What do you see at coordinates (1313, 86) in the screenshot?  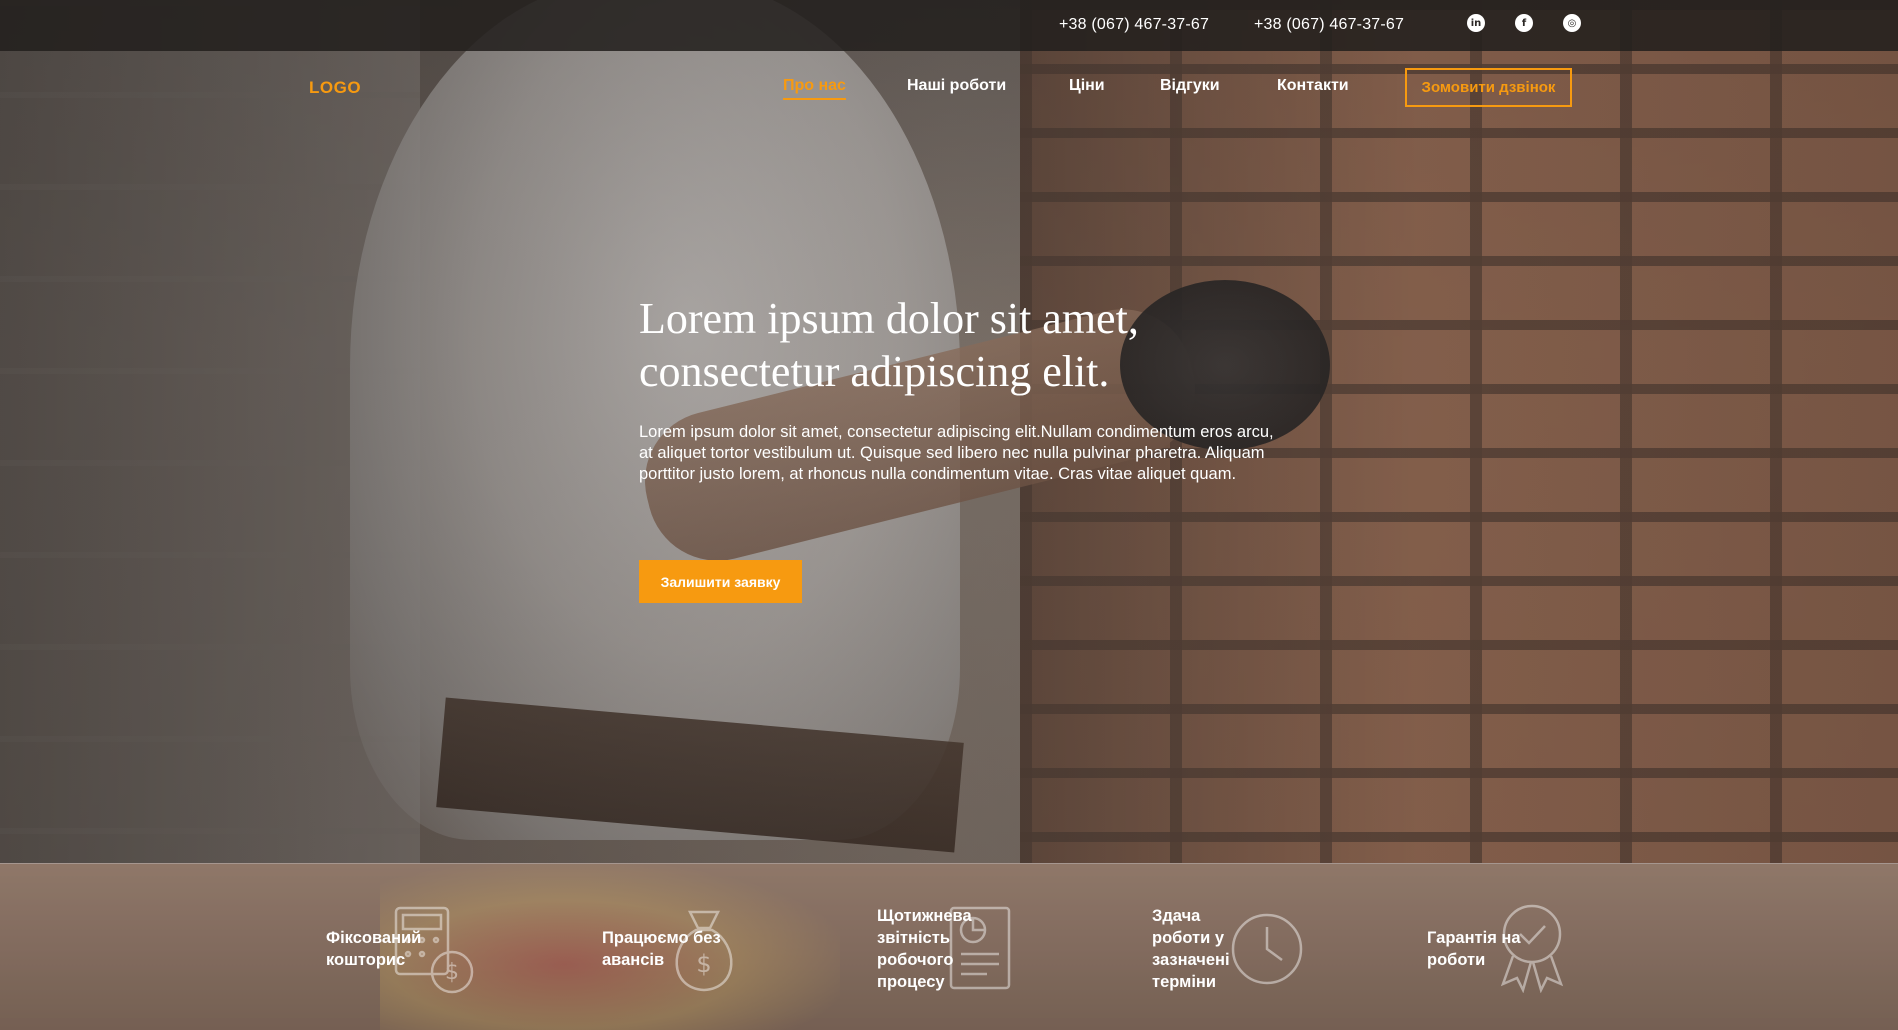 I see `nav-item-contacts: Контакти` at bounding box center [1313, 86].